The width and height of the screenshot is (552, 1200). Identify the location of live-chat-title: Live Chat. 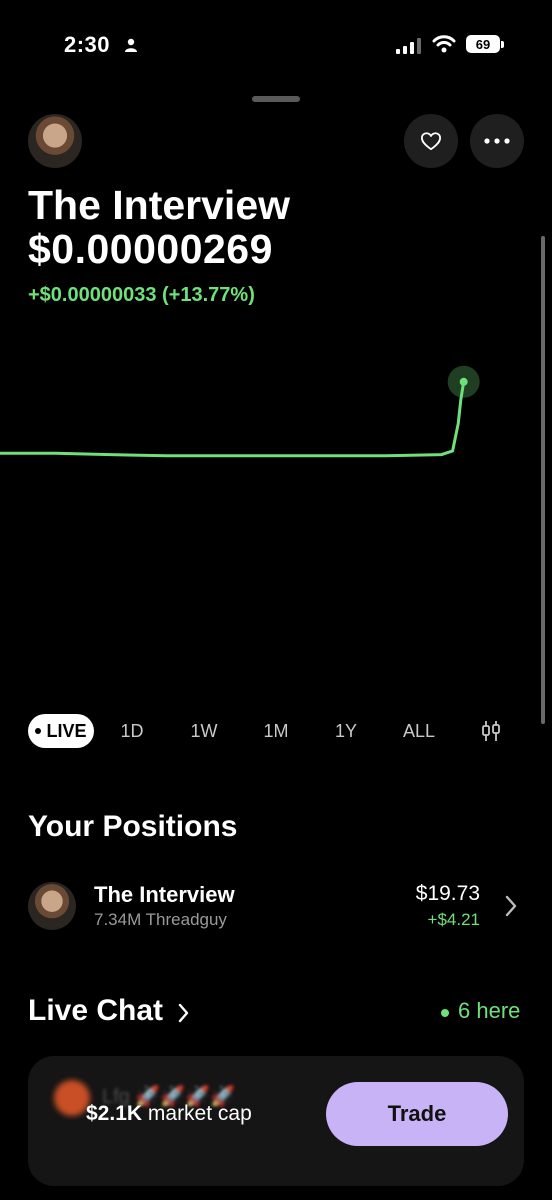
(95, 1011).